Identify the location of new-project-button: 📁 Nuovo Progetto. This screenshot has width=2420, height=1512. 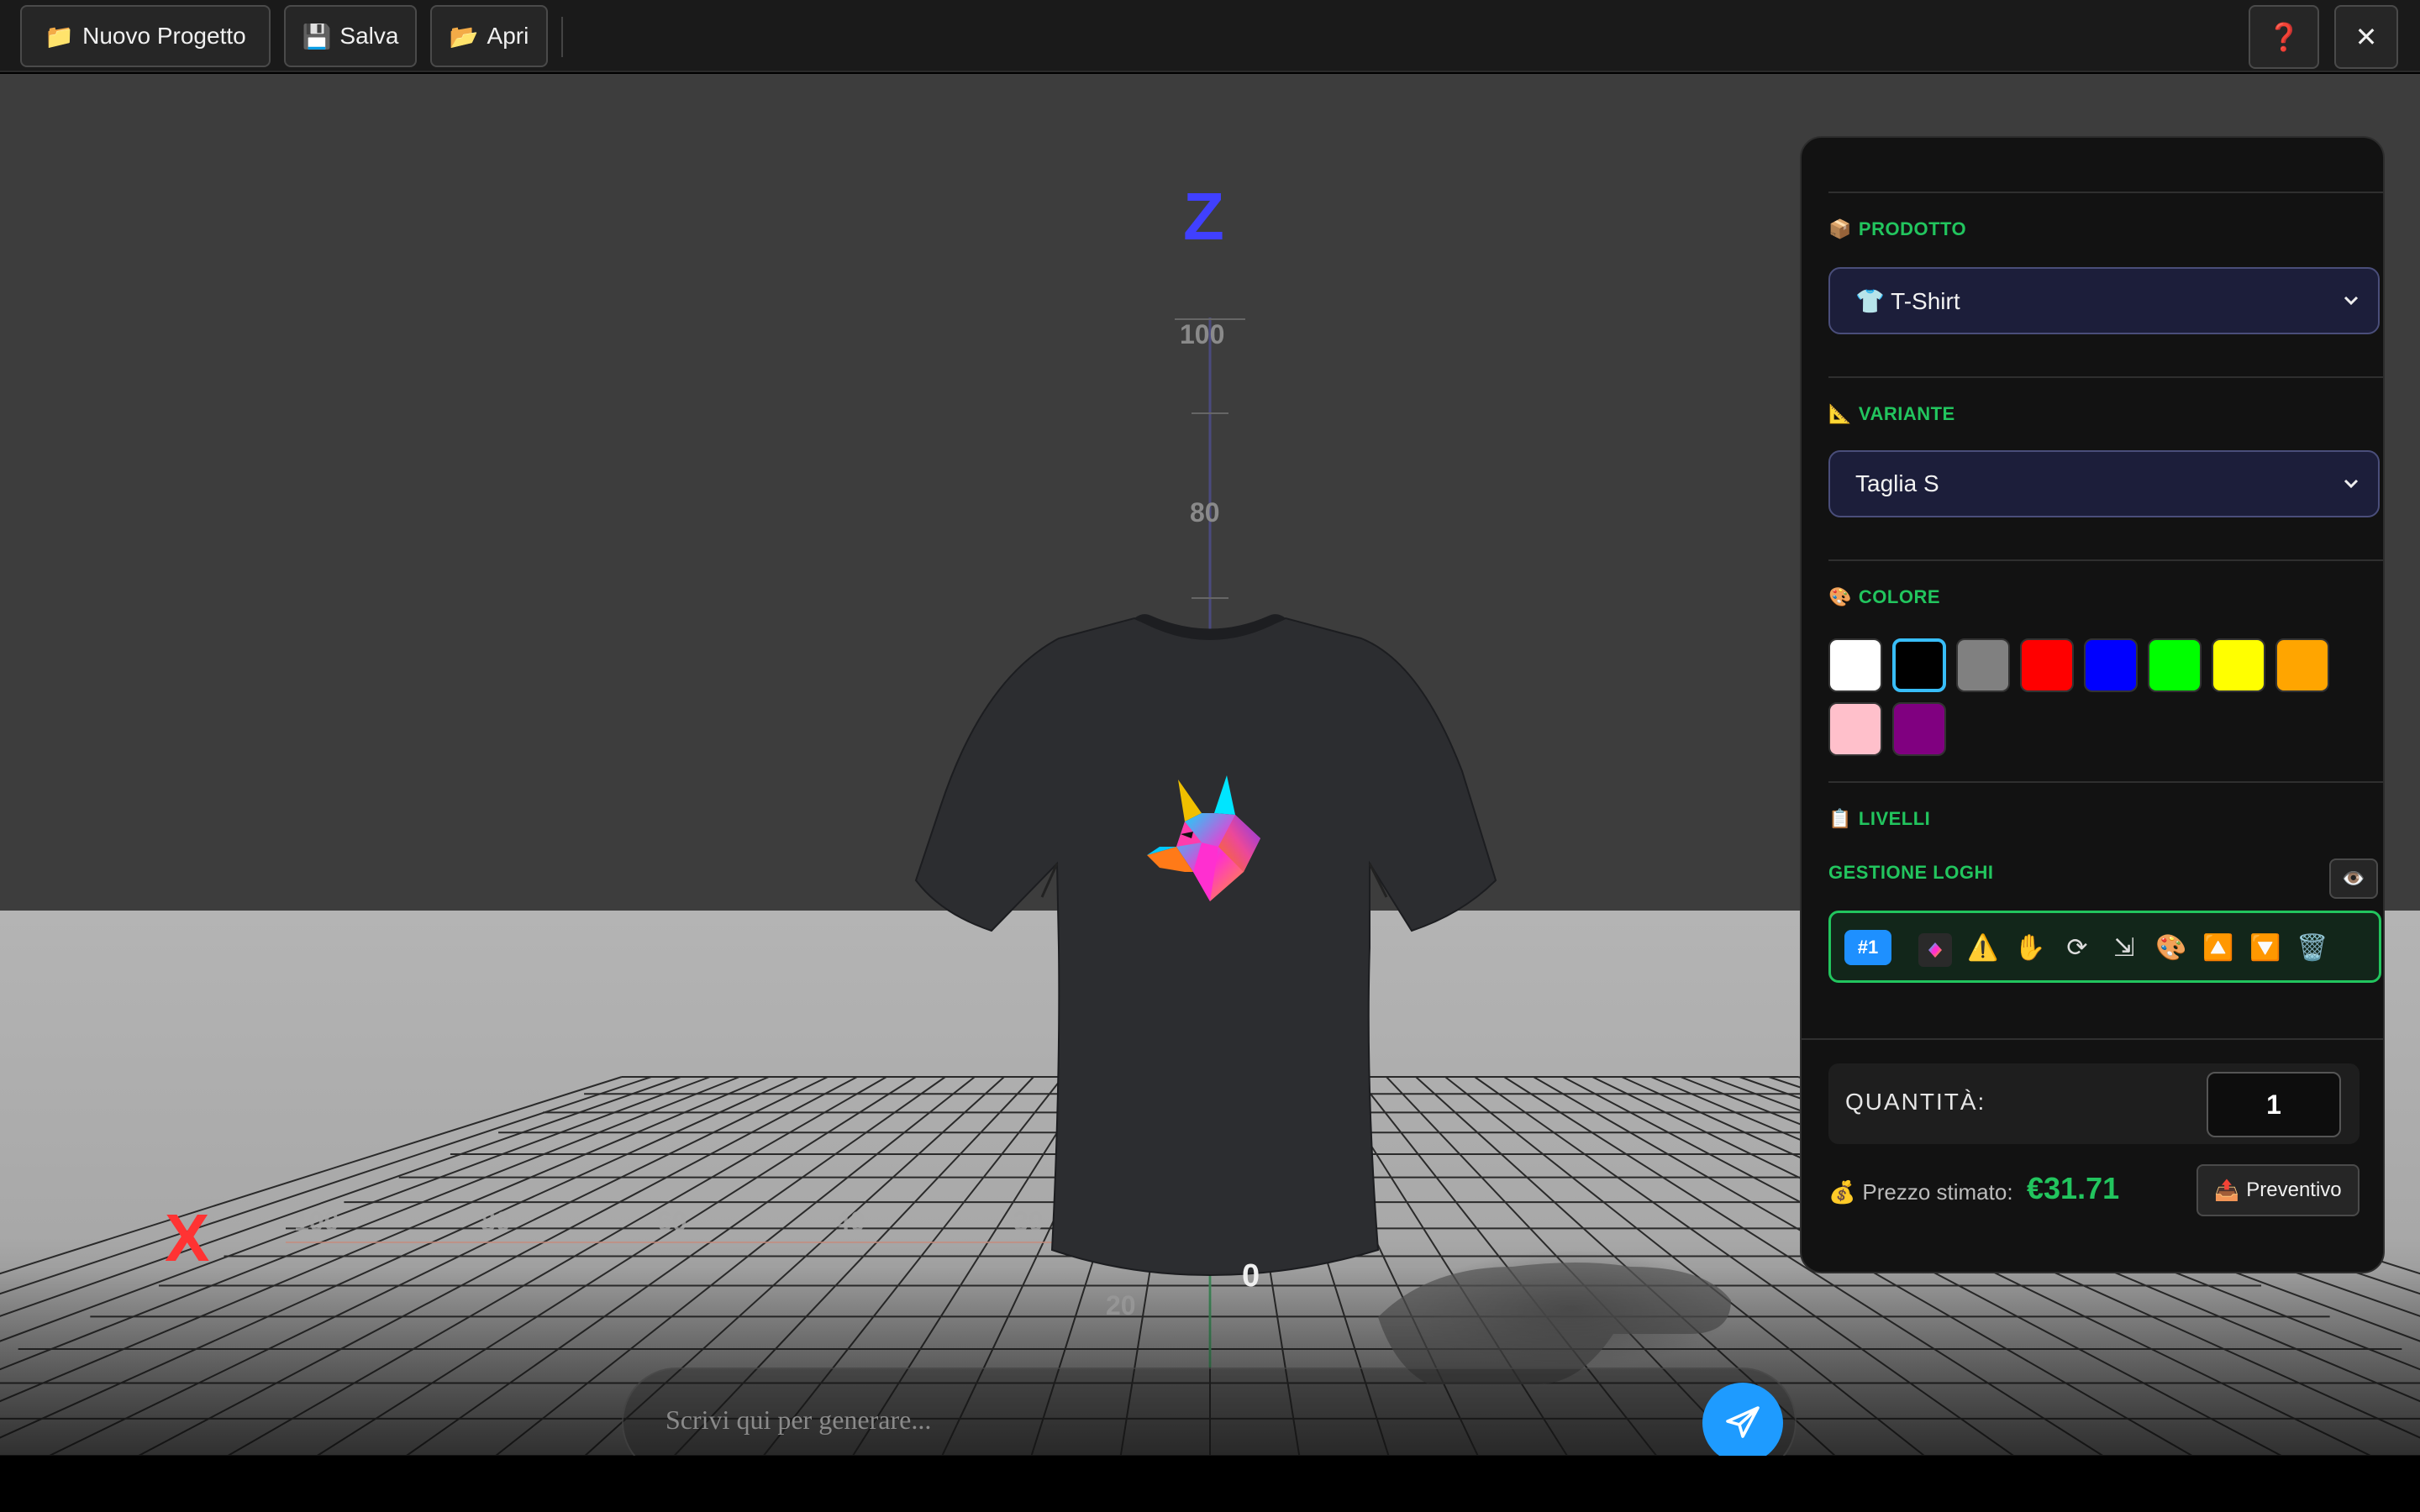
(146, 36).